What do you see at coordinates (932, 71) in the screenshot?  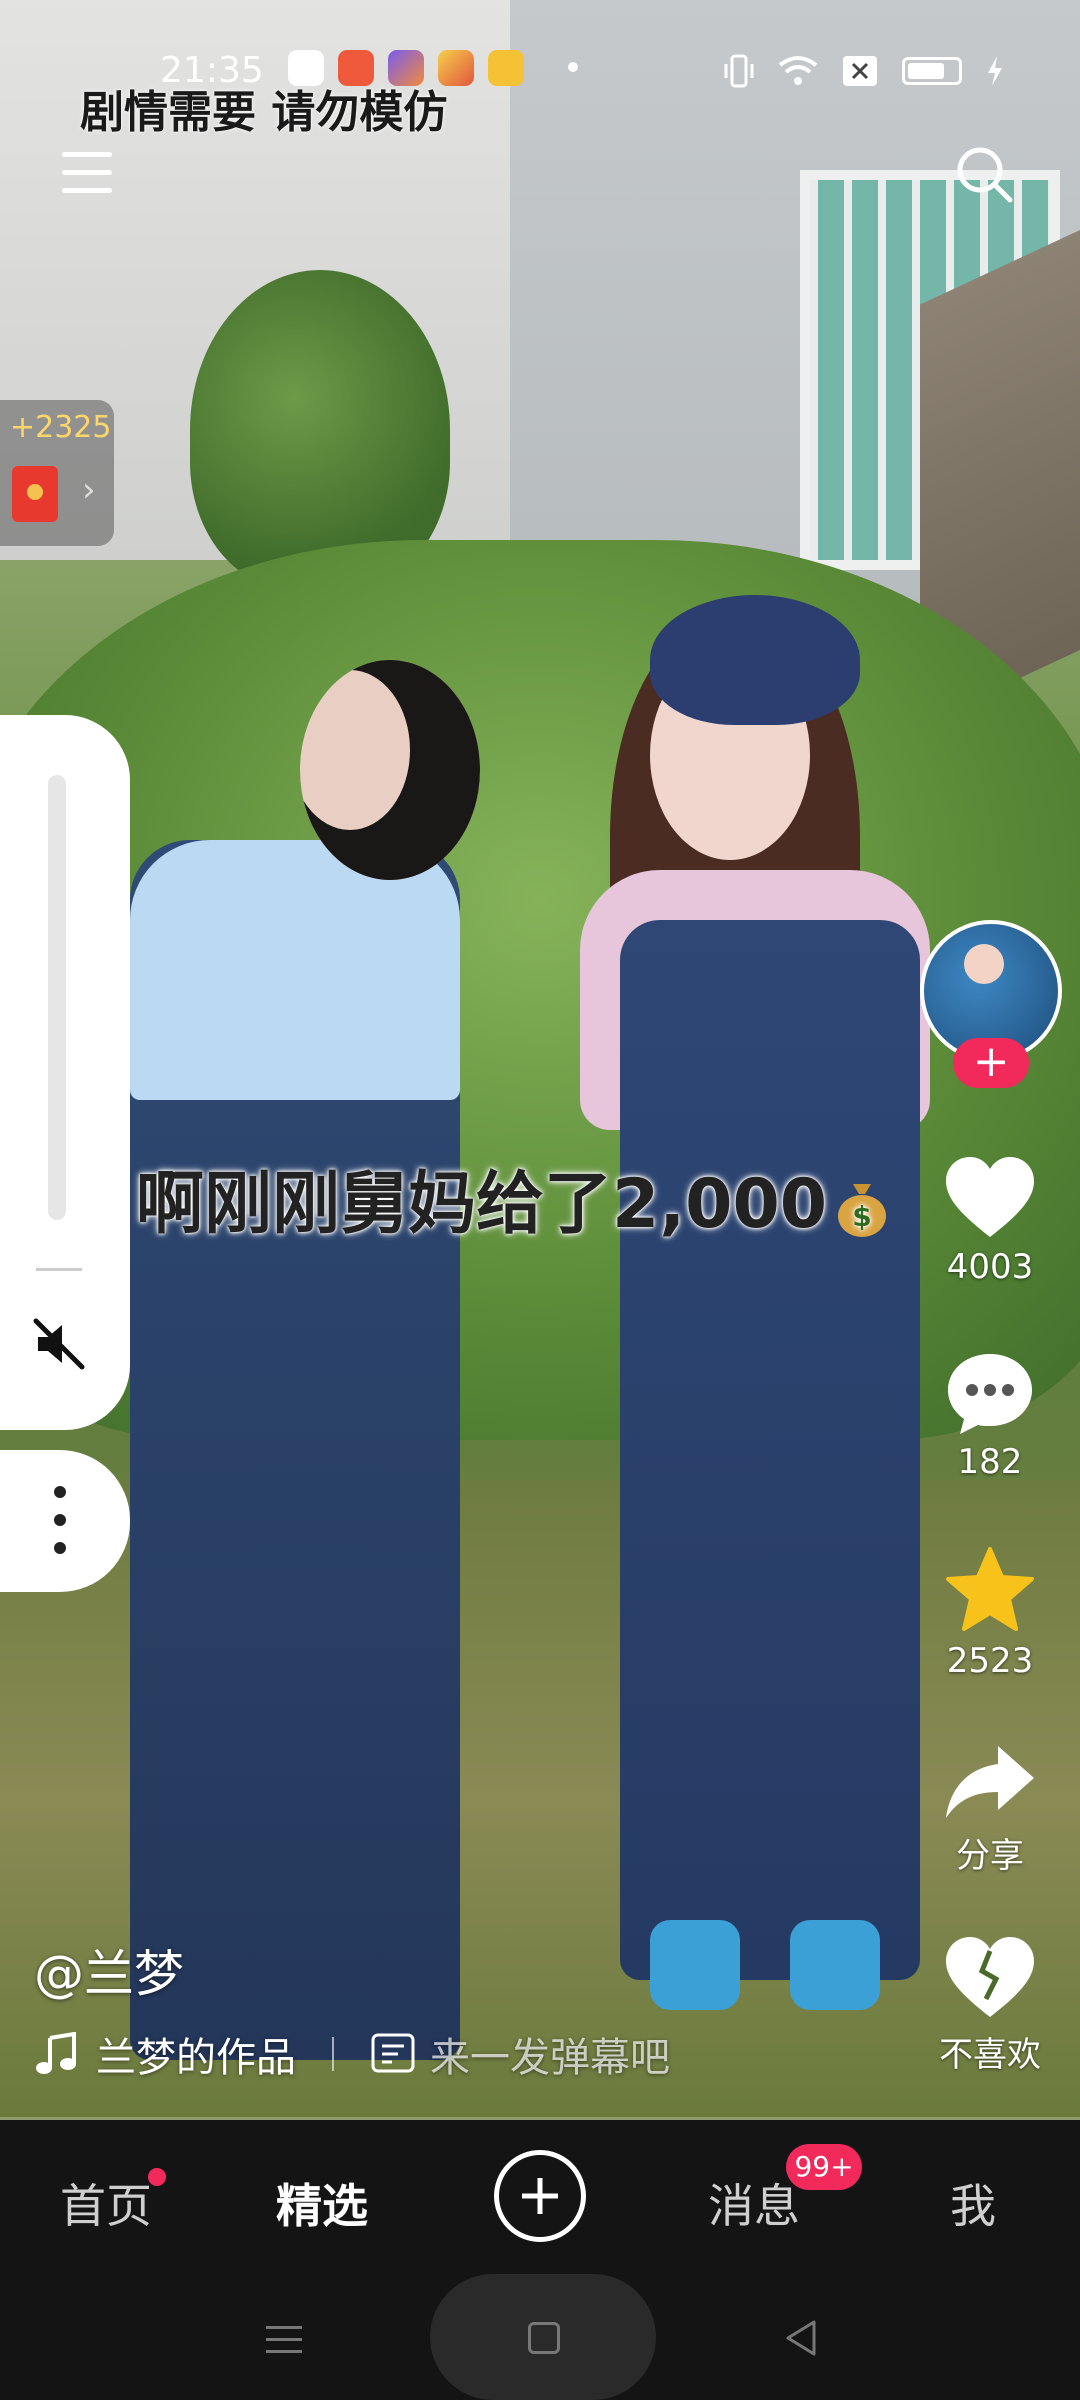 I see `battery-icon` at bounding box center [932, 71].